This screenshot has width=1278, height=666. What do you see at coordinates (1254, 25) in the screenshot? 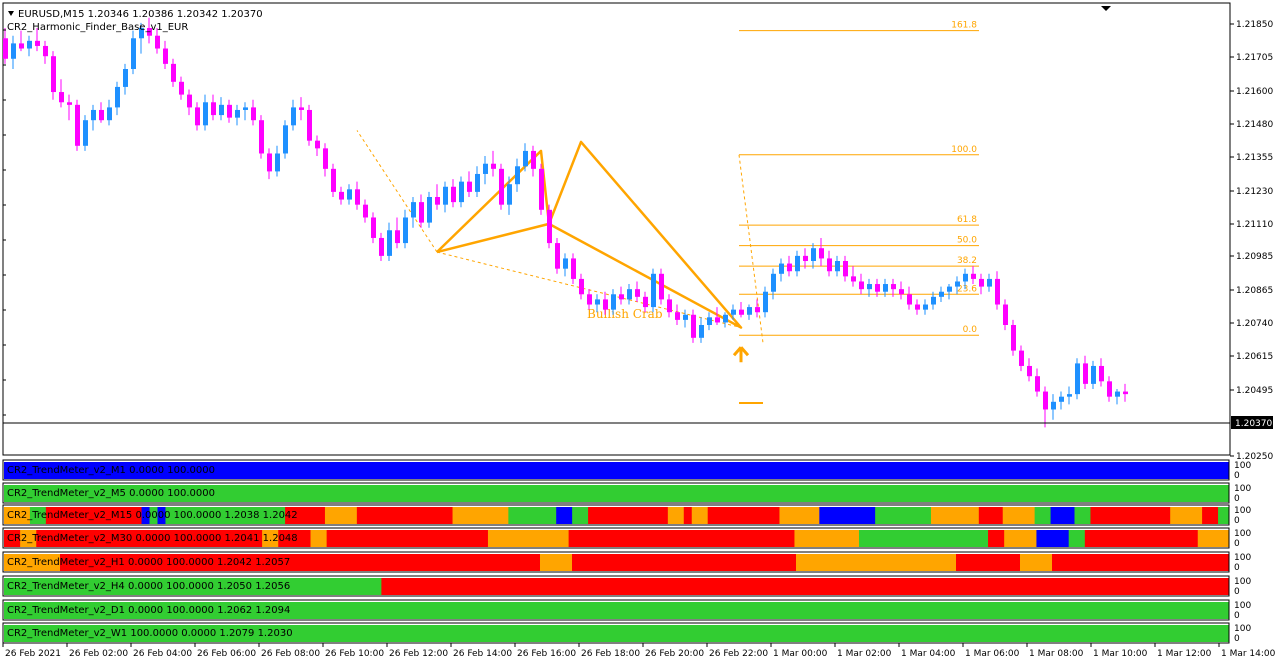
I see `price-tick-label: 1.21850` at bounding box center [1254, 25].